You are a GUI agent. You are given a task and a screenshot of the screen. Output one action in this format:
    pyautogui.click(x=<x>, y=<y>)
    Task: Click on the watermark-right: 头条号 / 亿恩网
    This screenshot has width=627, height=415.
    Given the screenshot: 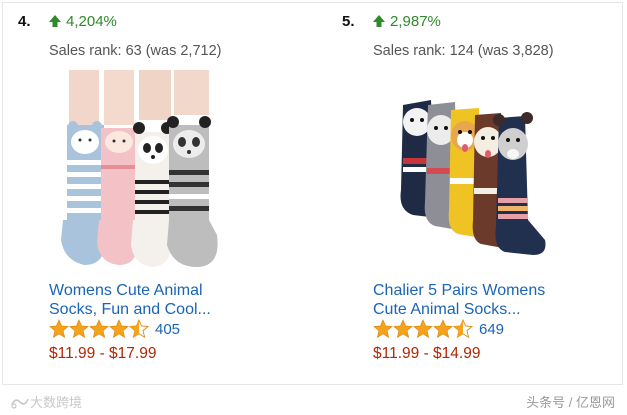 What is the action you would take?
    pyautogui.click(x=570, y=402)
    